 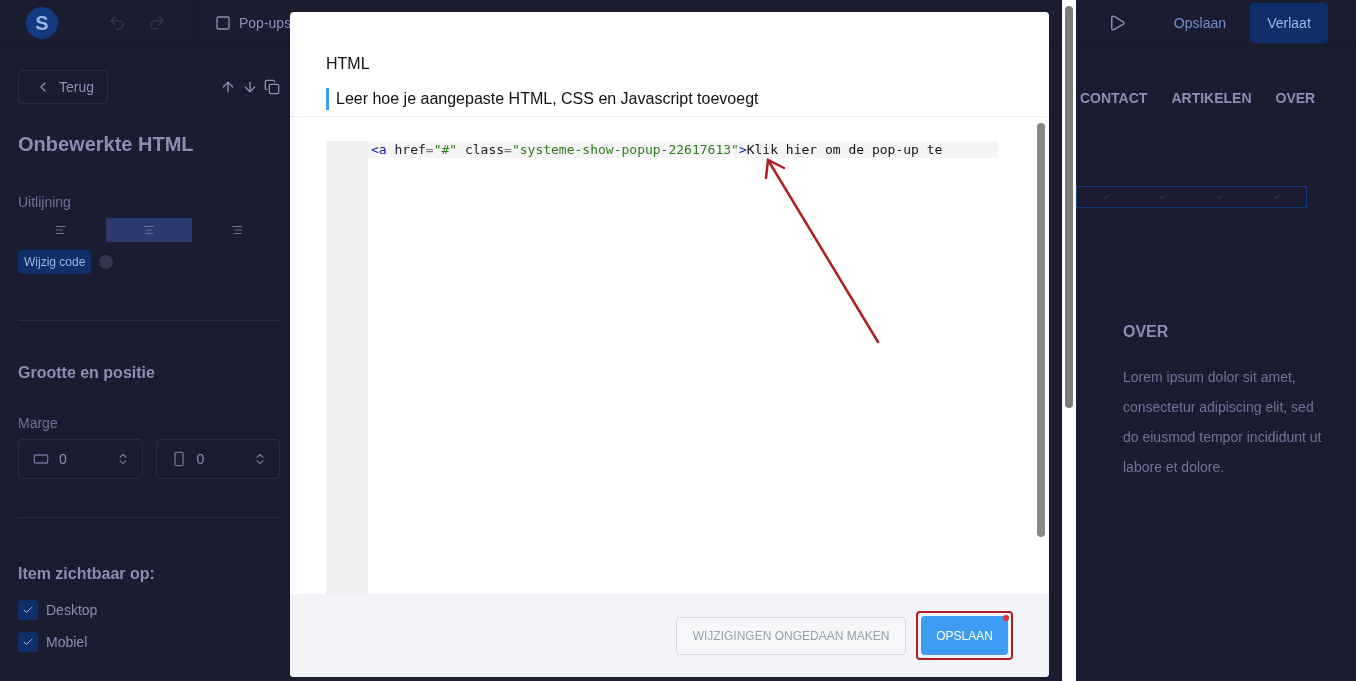 I want to click on checkbox-label: Desktop, so click(x=72, y=610).